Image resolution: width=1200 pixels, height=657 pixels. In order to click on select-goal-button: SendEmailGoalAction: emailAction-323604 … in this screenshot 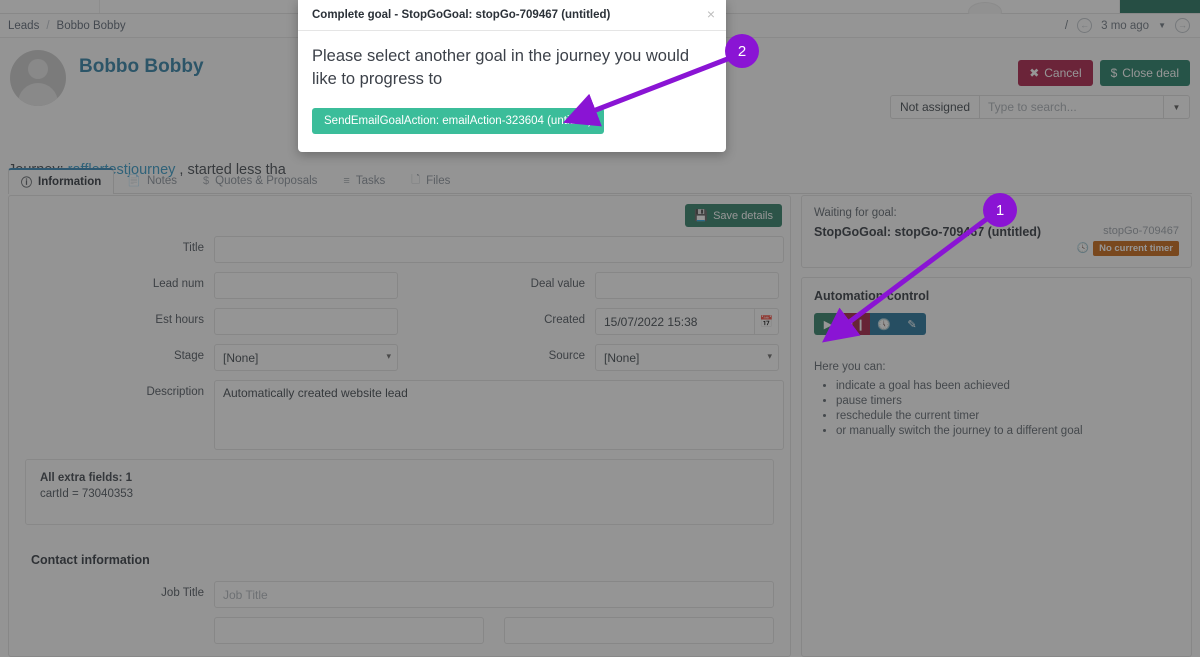, I will do `click(458, 121)`.